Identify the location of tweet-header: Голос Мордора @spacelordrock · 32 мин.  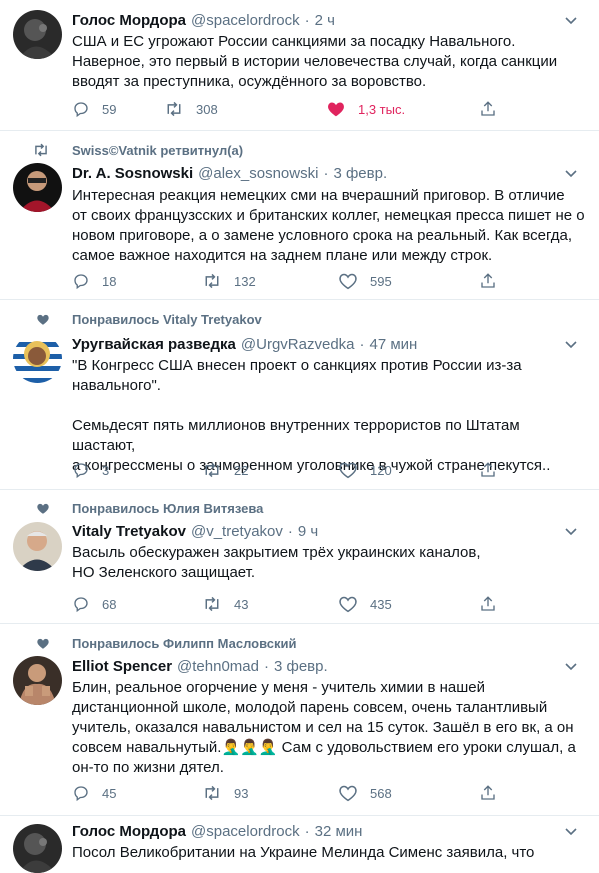
(320, 831).